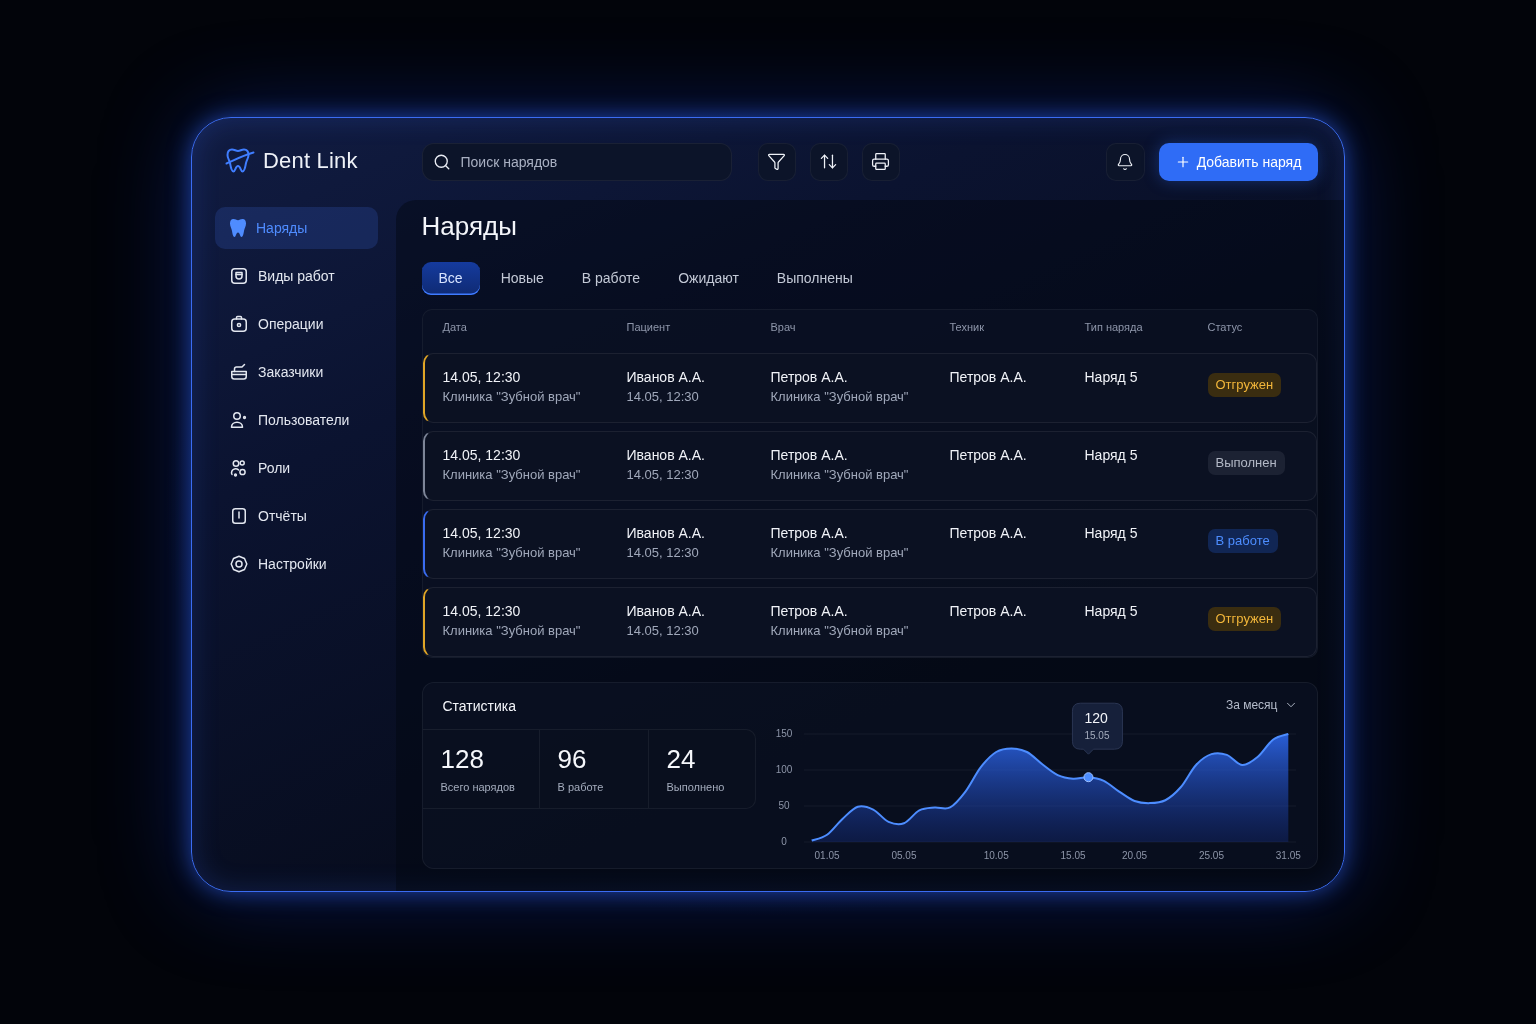 The height and width of the screenshot is (1024, 1536). I want to click on bag-icon, so click(239, 324).